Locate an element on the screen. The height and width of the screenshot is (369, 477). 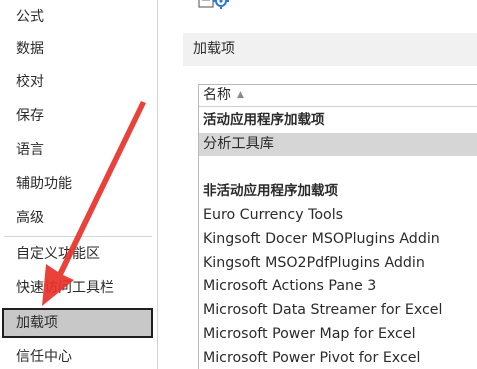
list-item: Kingsoft MSO2PdfPlugins Addin is located at coordinates (338, 263).